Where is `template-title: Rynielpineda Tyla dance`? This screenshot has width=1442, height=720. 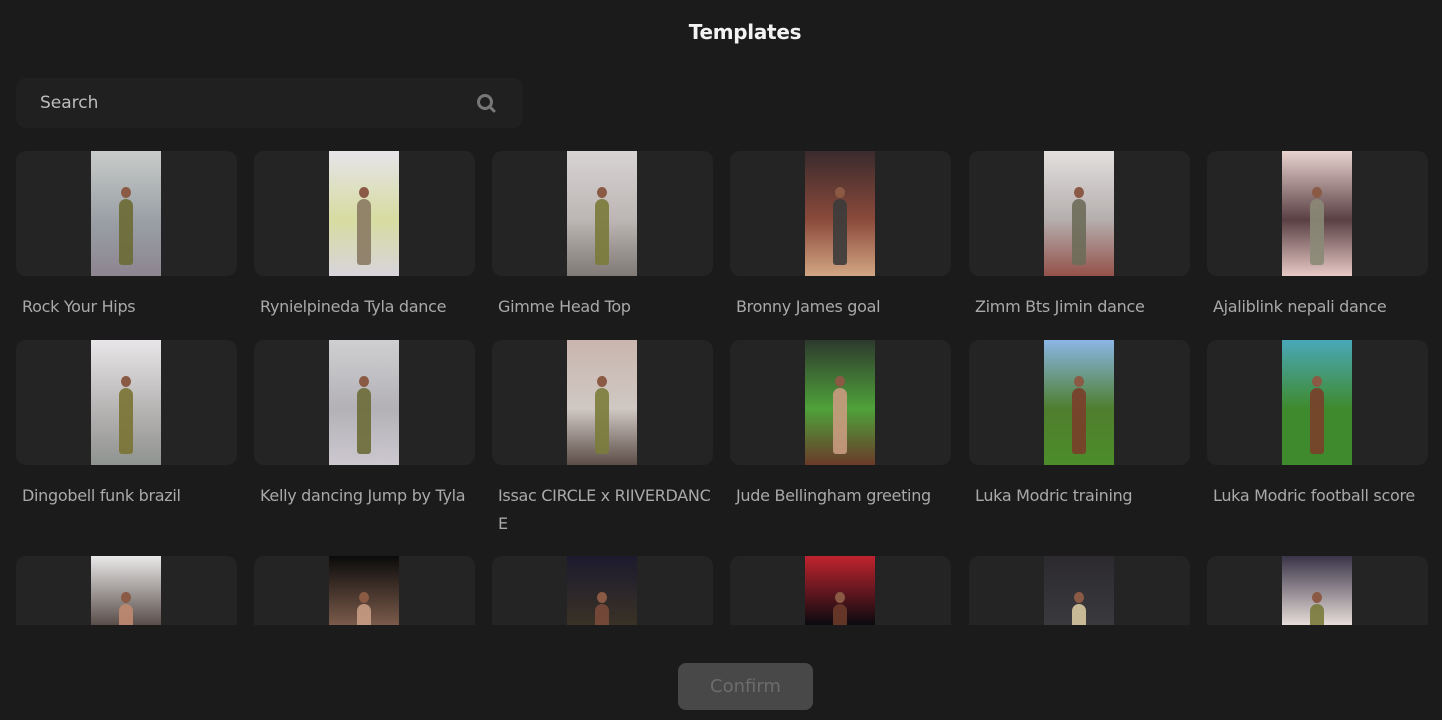
template-title: Rynielpineda Tyla dance is located at coordinates (353, 306).